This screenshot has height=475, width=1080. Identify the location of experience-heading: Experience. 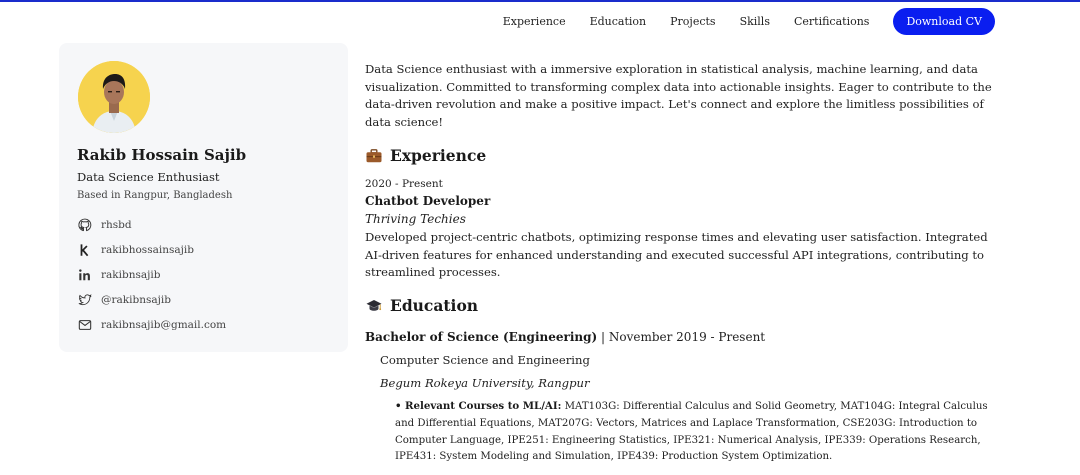
(425, 155).